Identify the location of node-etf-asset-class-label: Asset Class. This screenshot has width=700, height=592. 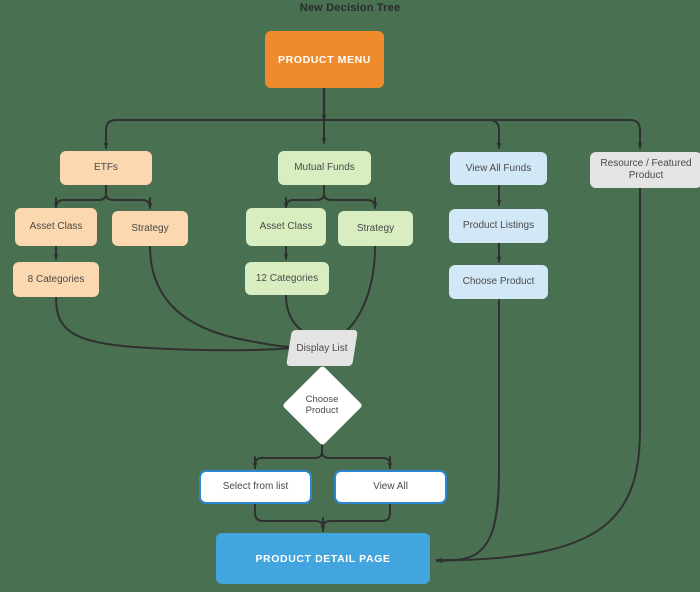
(56, 226).